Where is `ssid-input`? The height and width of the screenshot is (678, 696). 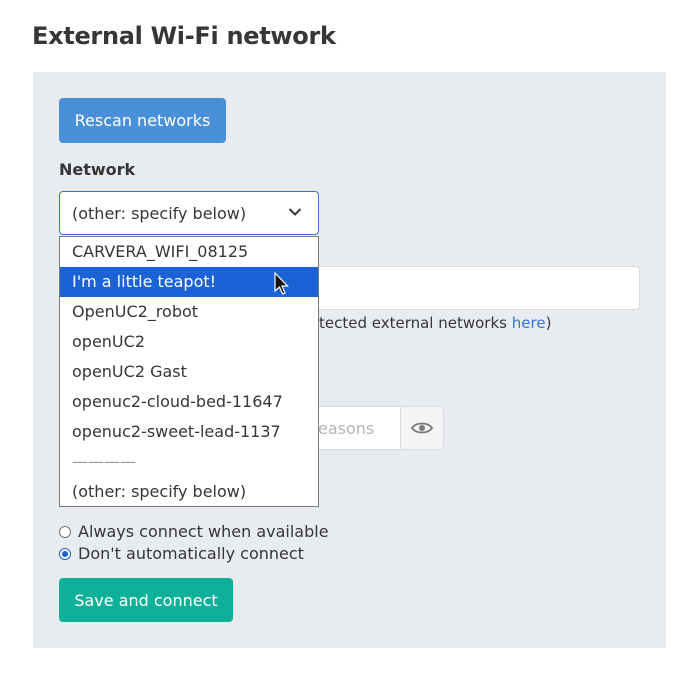
ssid-input is located at coordinates (479, 288).